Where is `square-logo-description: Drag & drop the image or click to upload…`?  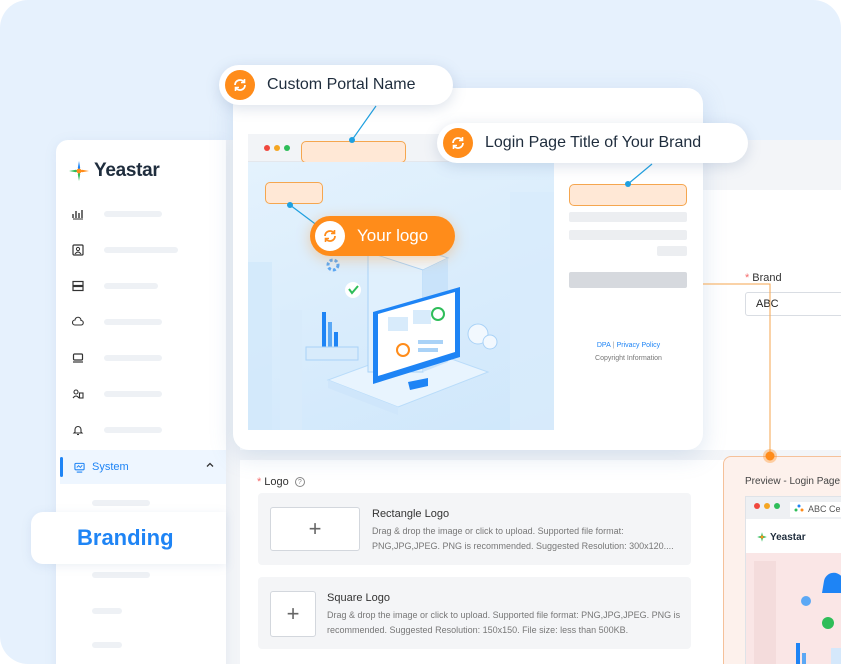 square-logo-description: Drag & drop the image or click to upload… is located at coordinates (504, 622).